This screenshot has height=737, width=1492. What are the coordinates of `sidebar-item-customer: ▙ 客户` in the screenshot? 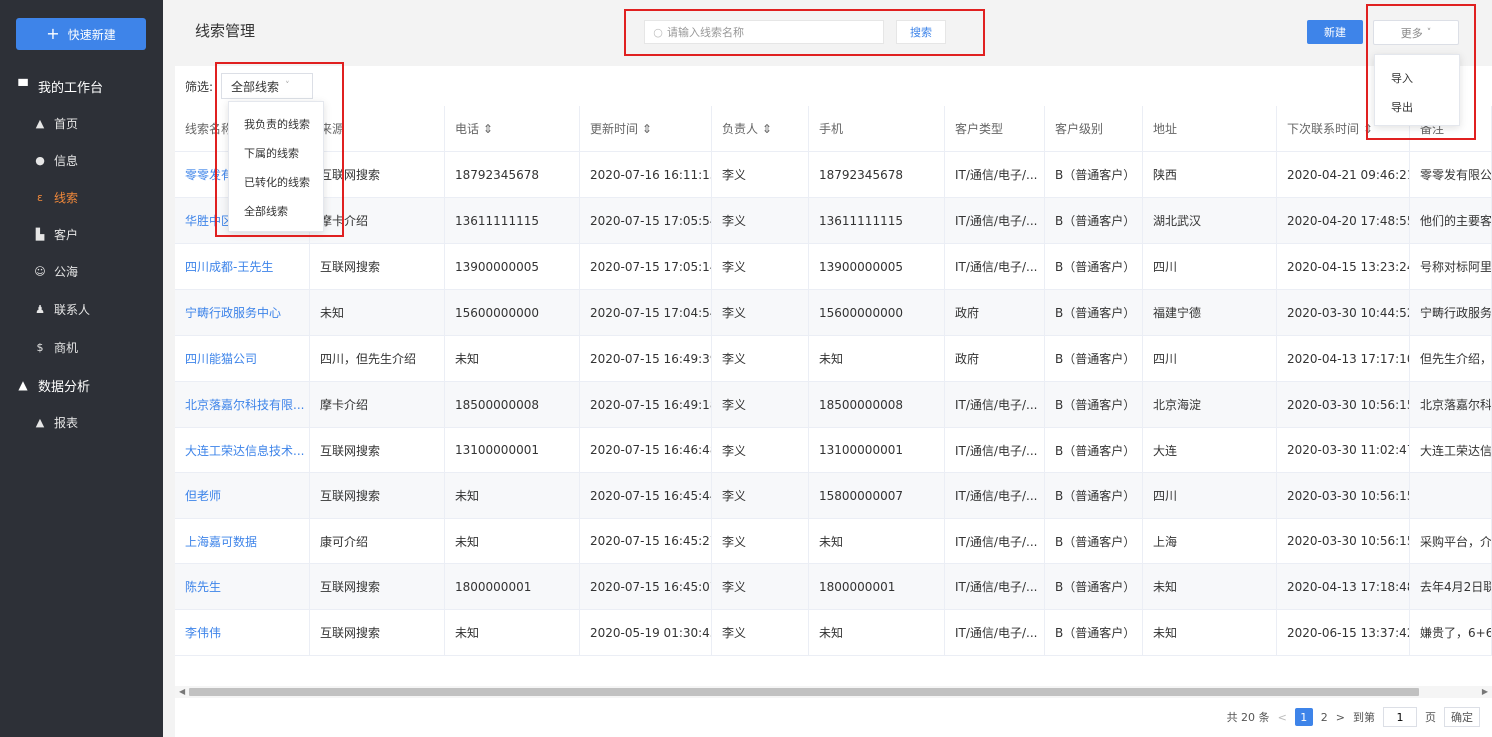 It's located at (81, 234).